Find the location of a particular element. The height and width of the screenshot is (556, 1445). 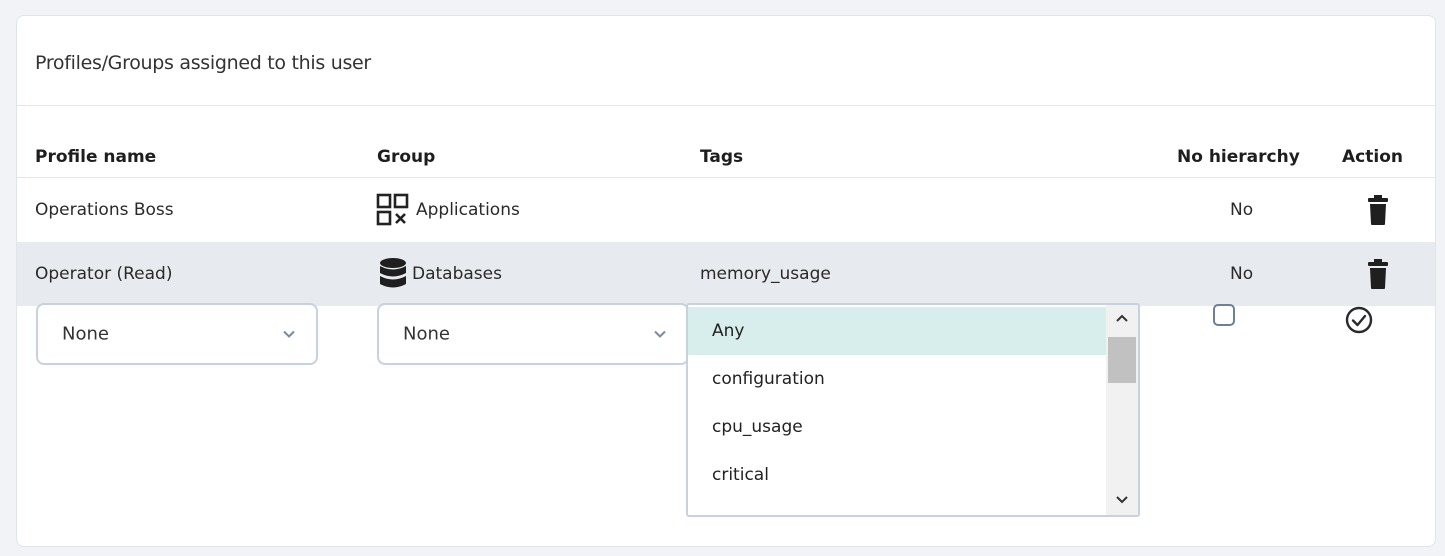

group-label: Applications is located at coordinates (468, 210).